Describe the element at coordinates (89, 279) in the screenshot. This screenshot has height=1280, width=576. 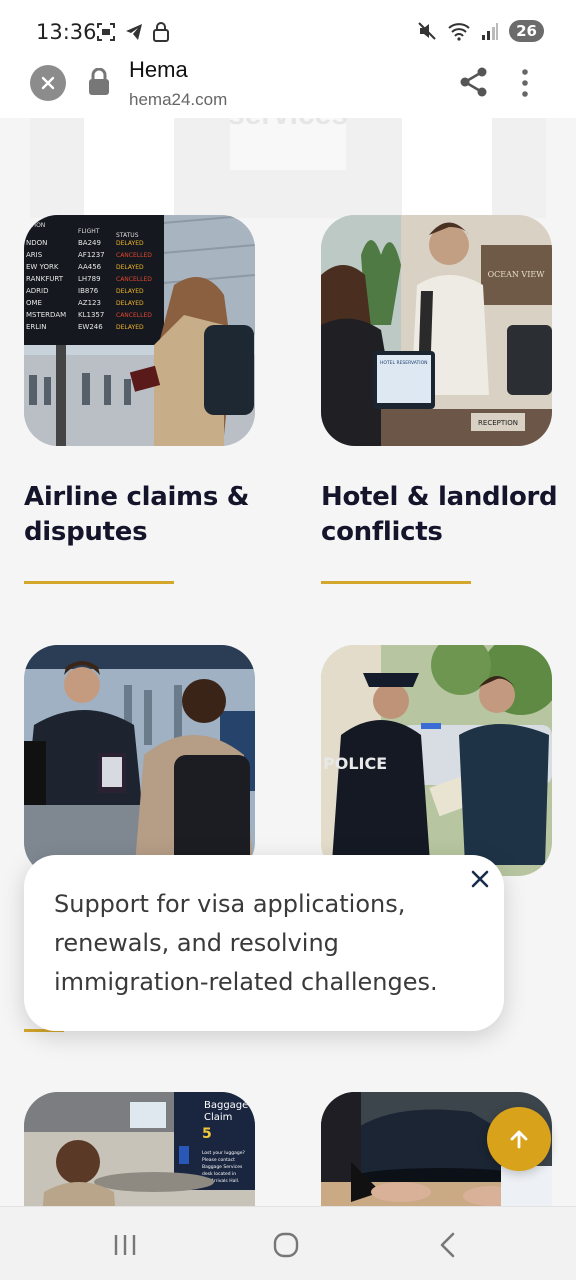
I see `board-cell: LH789` at that location.